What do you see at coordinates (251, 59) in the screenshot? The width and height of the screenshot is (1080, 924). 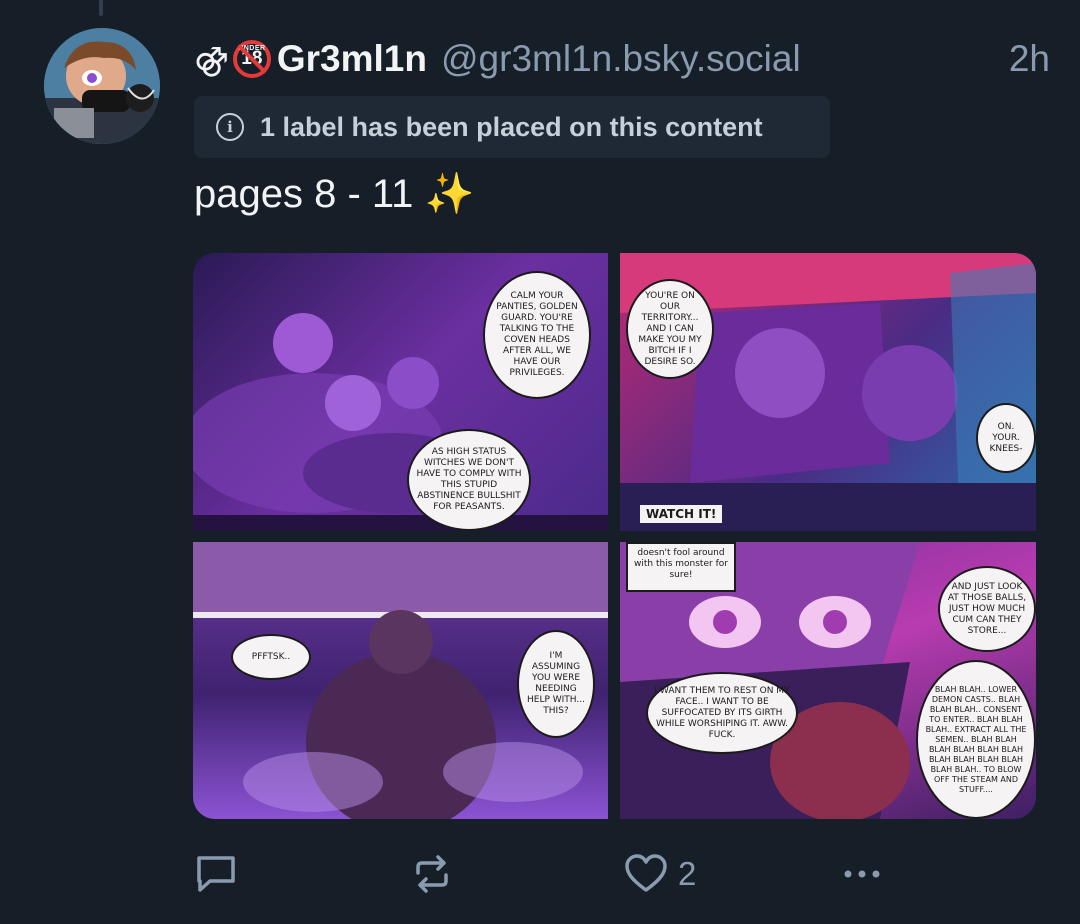 I see `under-18-icon: UNDER 18` at bounding box center [251, 59].